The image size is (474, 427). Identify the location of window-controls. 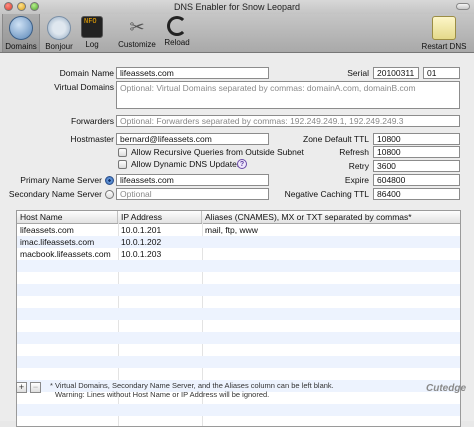
(21, 6).